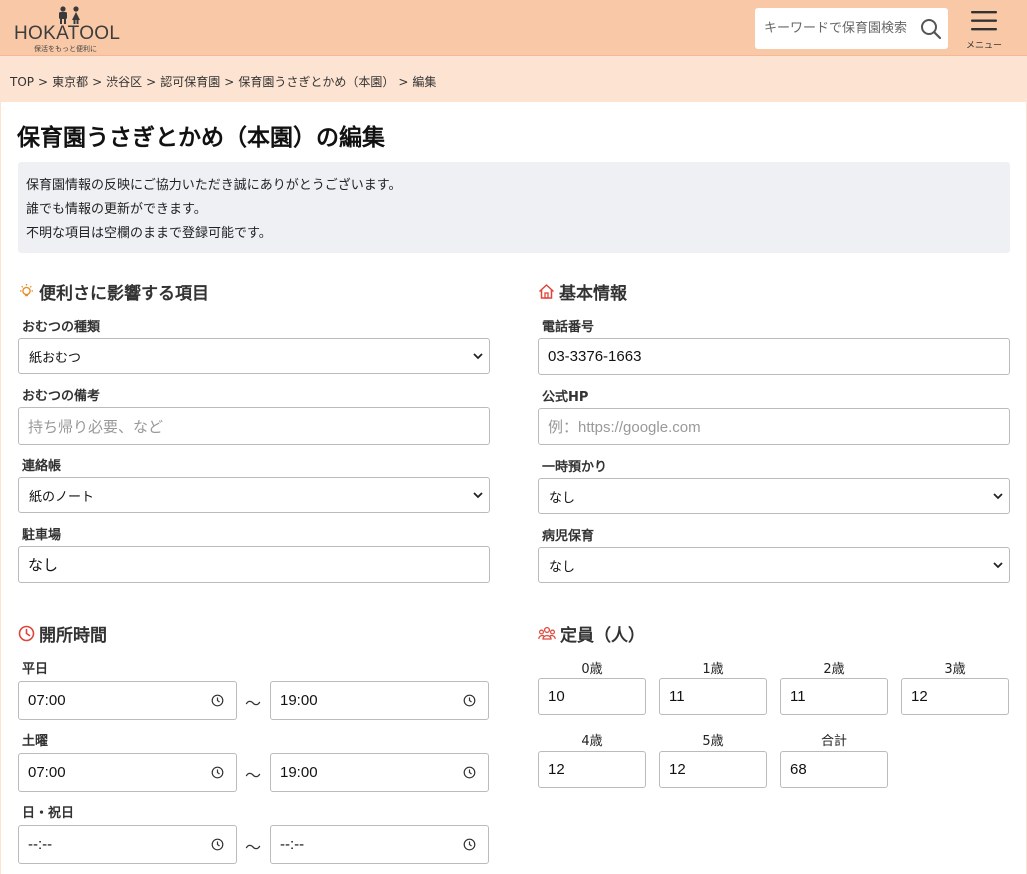 This screenshot has width=1027, height=874. I want to click on saturday-label: 土曜, so click(35, 741).